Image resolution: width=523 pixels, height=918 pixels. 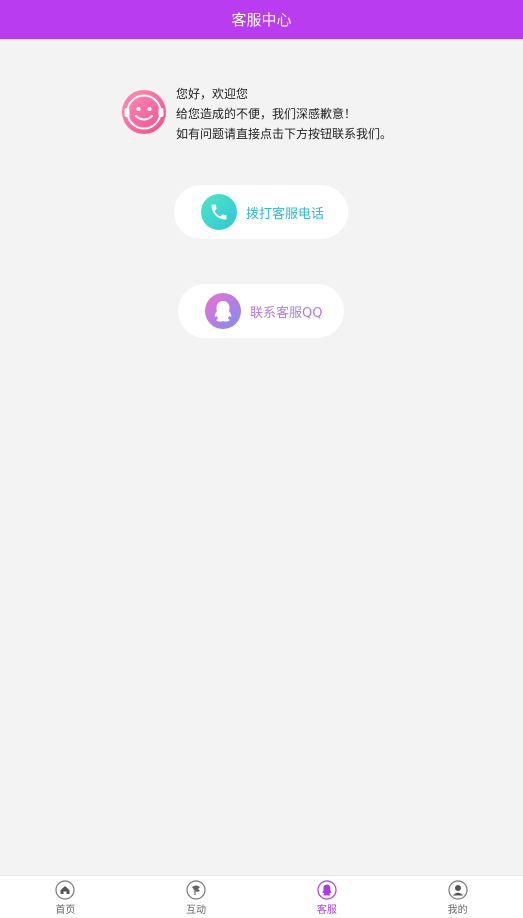 I want to click on nav-label-home: 首页, so click(x=65, y=910).